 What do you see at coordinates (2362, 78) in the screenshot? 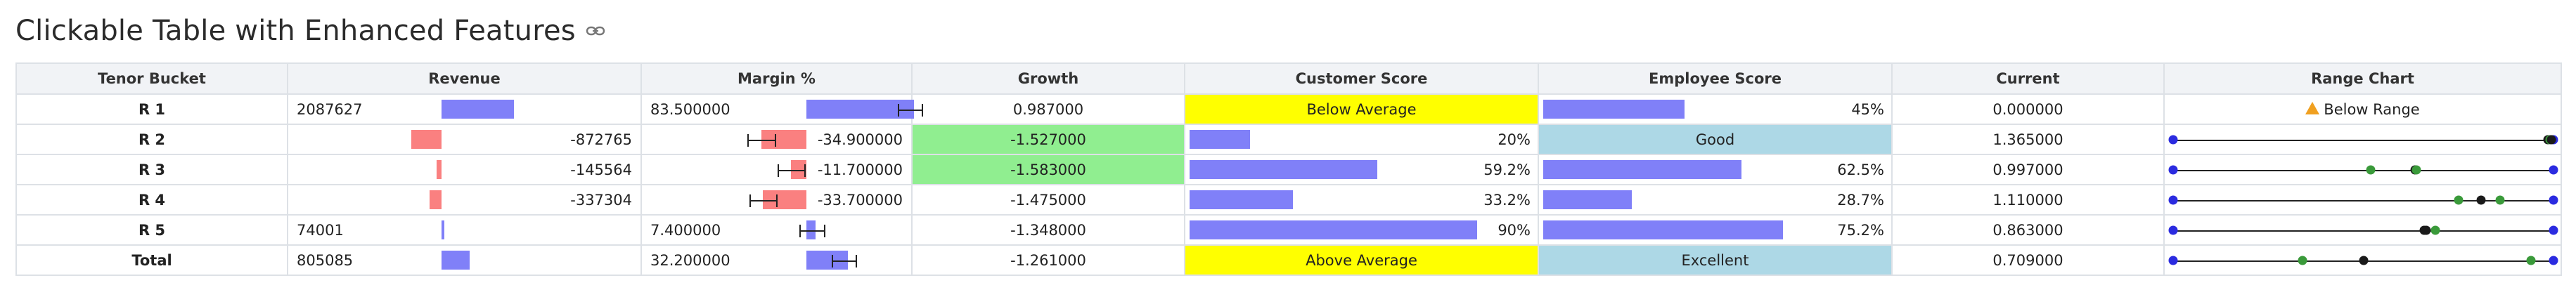
I see `column-header-range-chart: Range Chart` at bounding box center [2362, 78].